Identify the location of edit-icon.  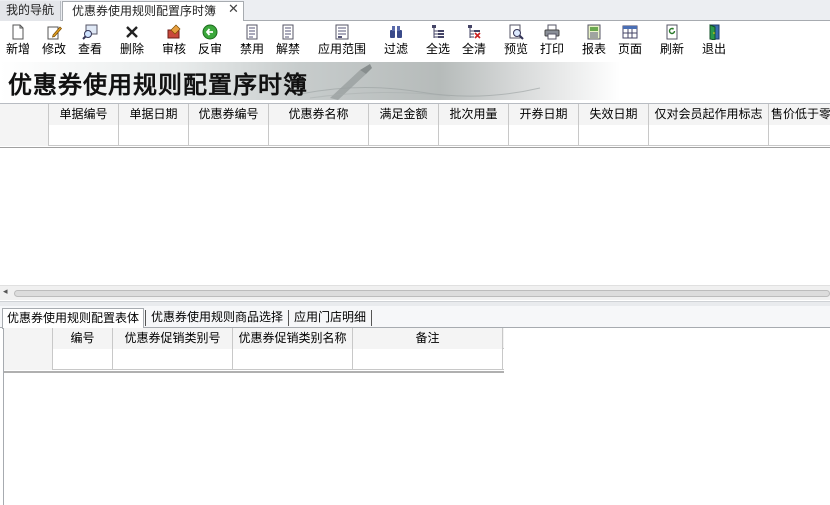
(54, 33).